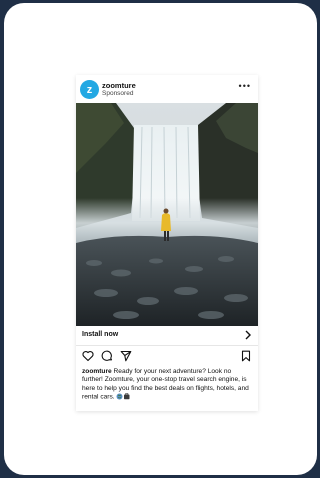  Describe the element at coordinates (245, 86) in the screenshot. I see `more-options-icon: •••` at that location.